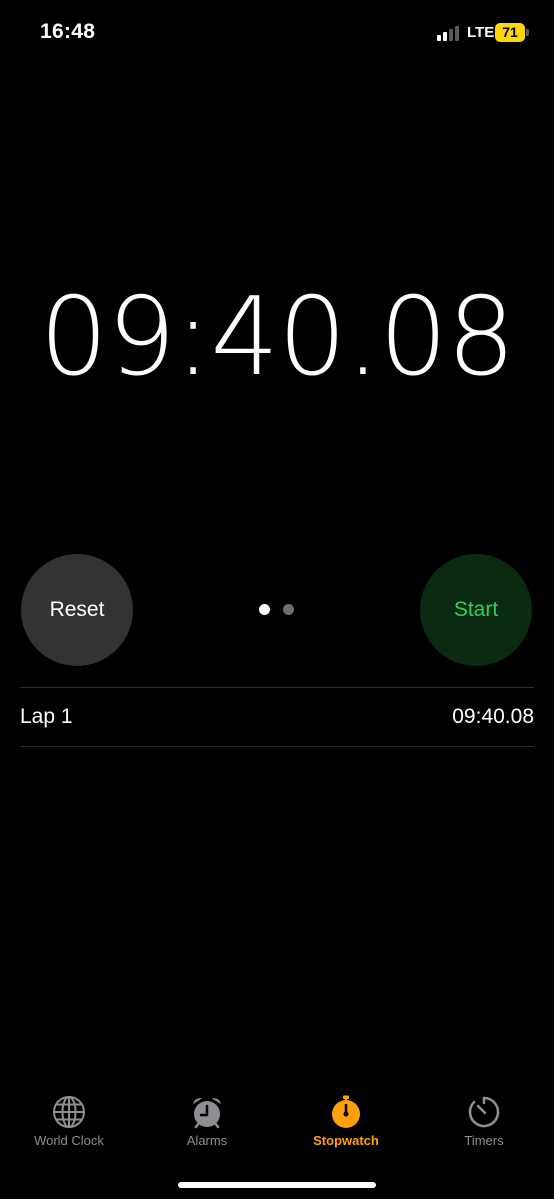 This screenshot has width=554, height=1199. I want to click on lap-time: 09:40.08, so click(493, 716).